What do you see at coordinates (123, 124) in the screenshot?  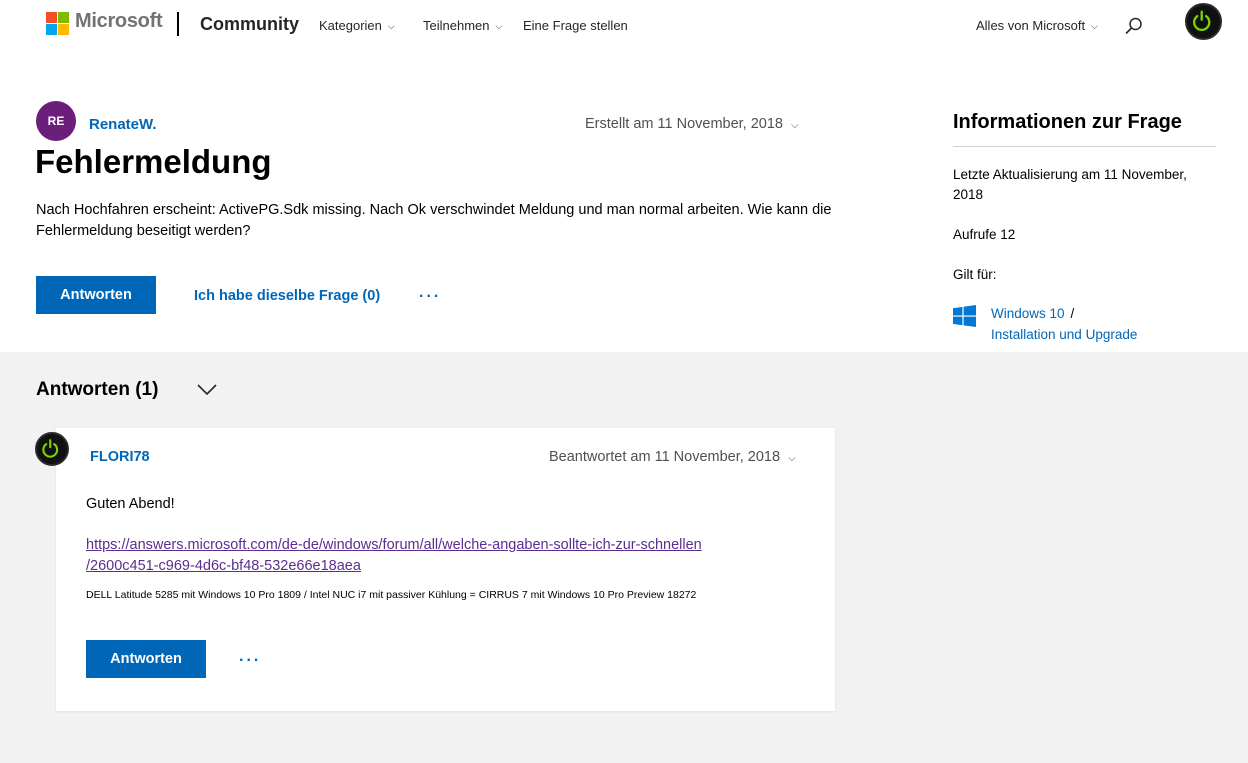 I see `question-author-link: RenateW.` at bounding box center [123, 124].